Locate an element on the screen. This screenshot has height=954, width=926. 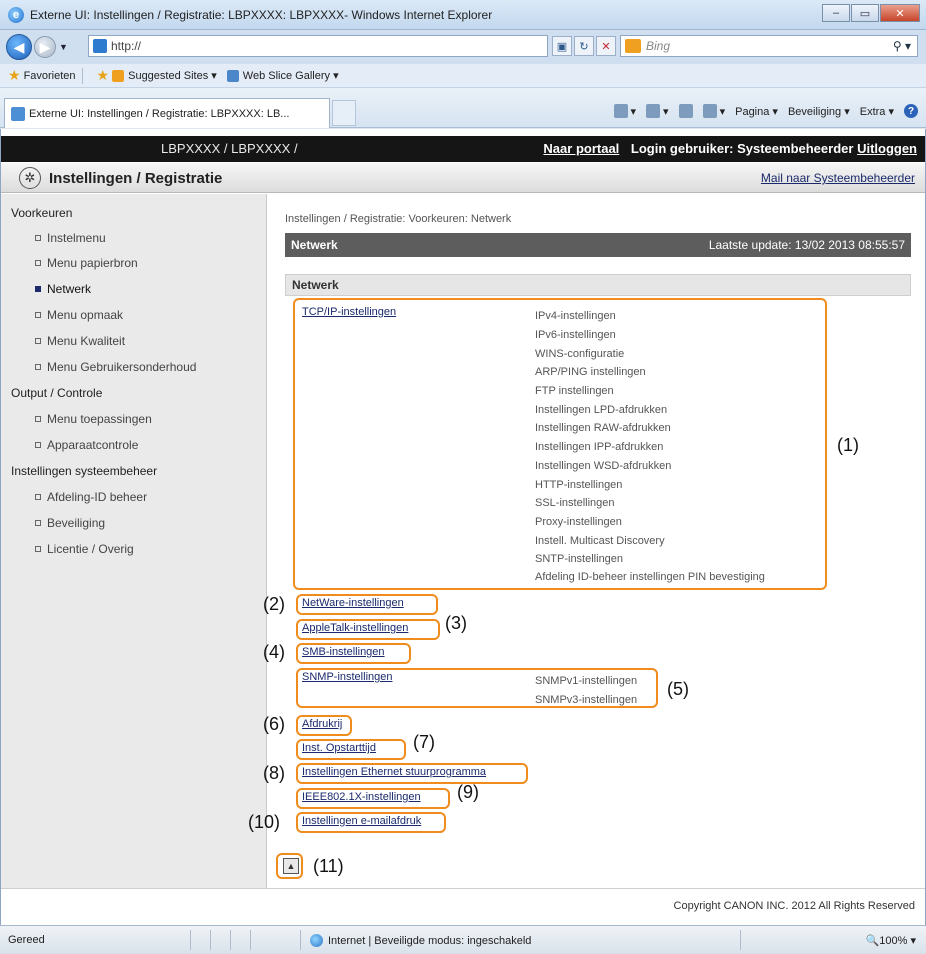
tcpip-subitem: SNTP-instellingen is located at coordinates (579, 559).